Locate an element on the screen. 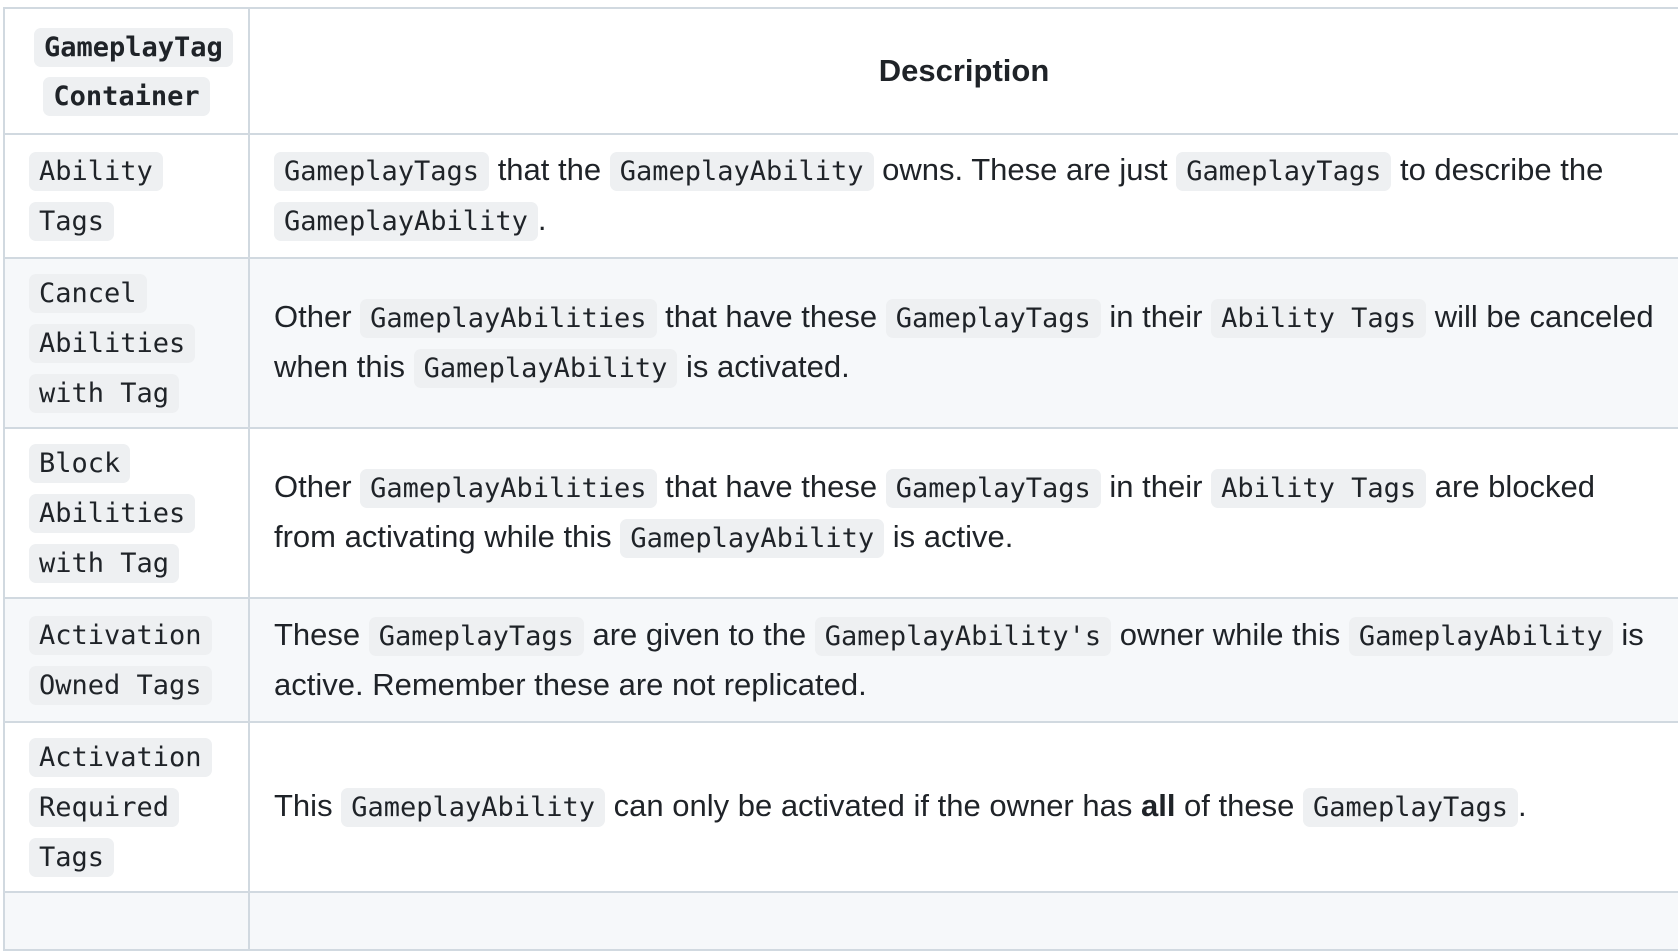  tag-name: Cancel Abilities with Tag is located at coordinates (112, 343).